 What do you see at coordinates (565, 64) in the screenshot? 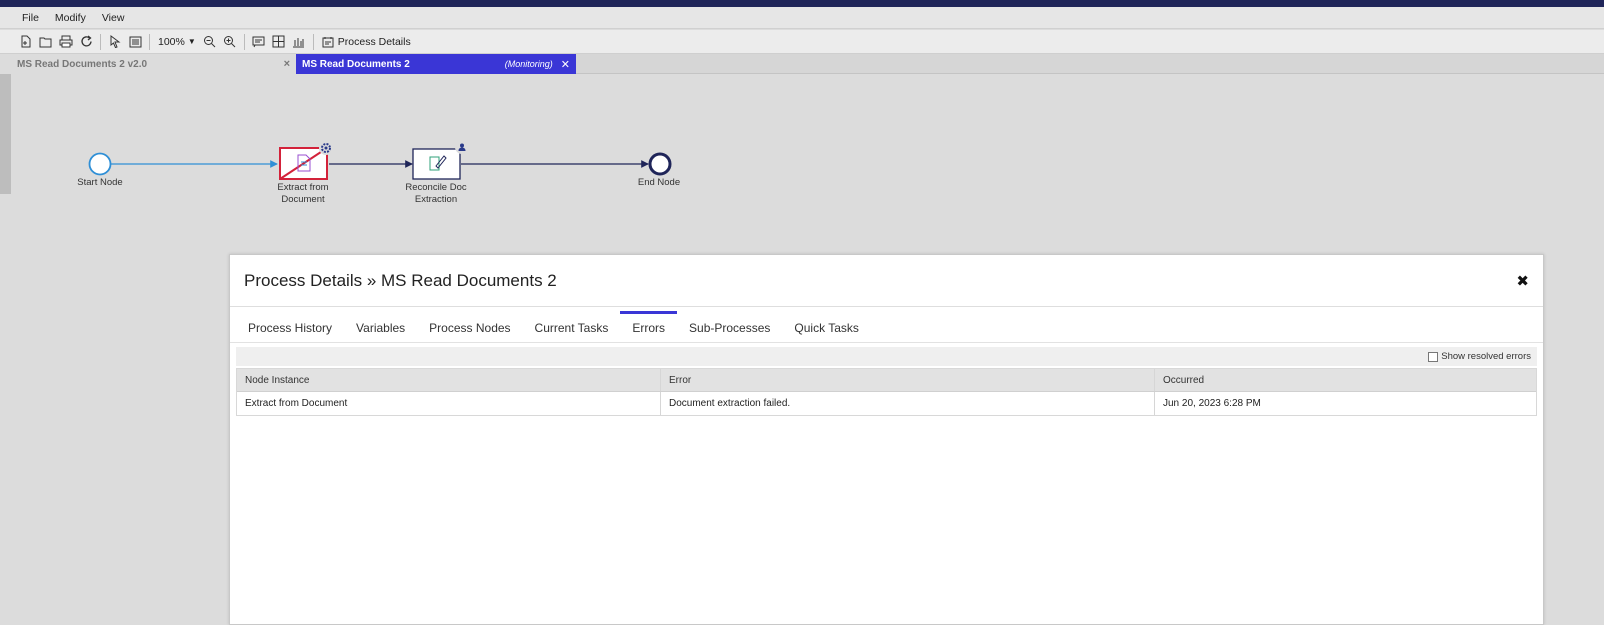
I see `close-icon: ✕` at bounding box center [565, 64].